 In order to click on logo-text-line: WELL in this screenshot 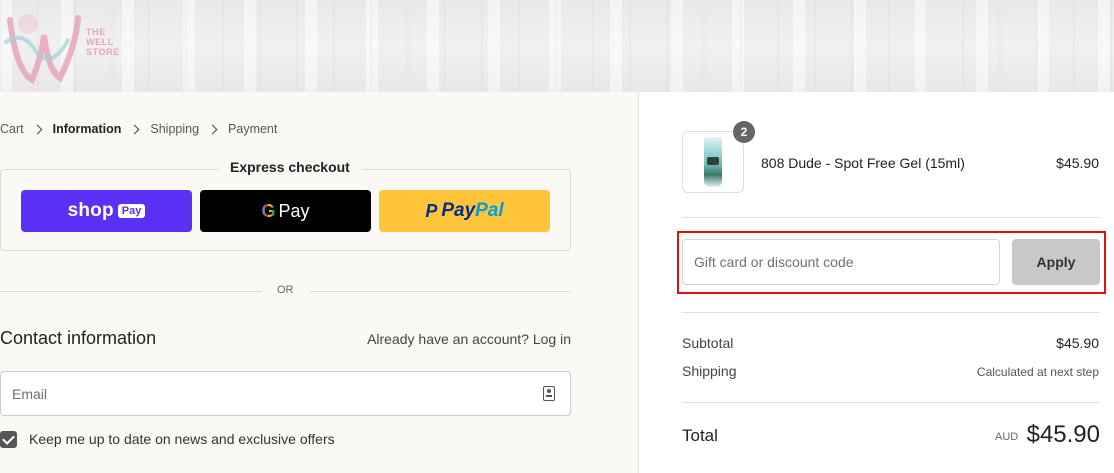, I will do `click(100, 42)`.